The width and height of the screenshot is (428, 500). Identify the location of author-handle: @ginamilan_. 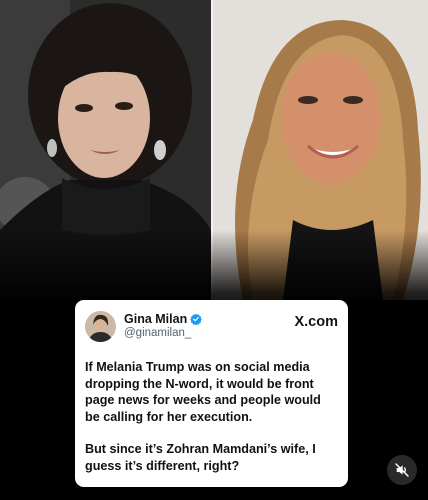
(163, 333).